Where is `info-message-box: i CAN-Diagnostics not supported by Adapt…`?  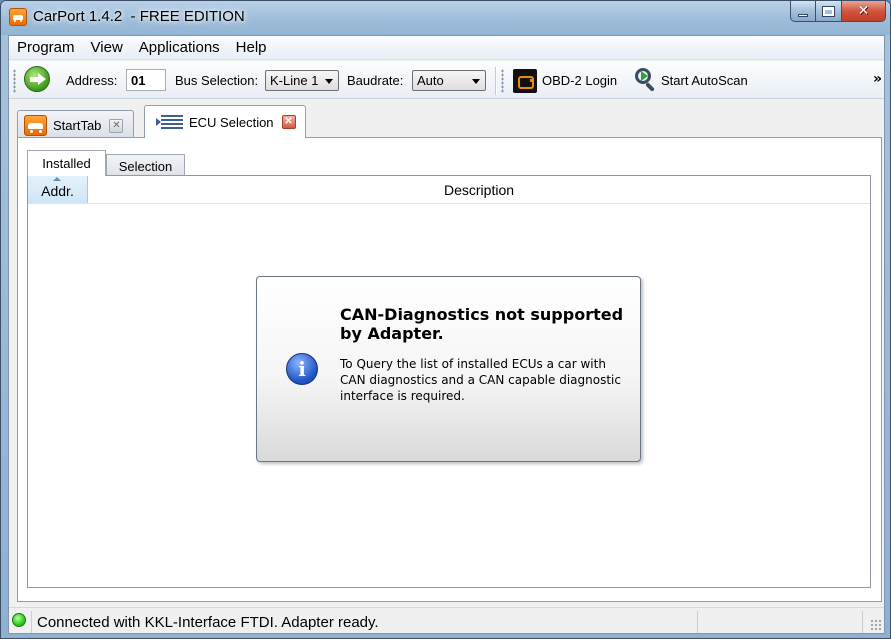
info-message-box: i CAN-Diagnostics not supported by Adapt… is located at coordinates (448, 369).